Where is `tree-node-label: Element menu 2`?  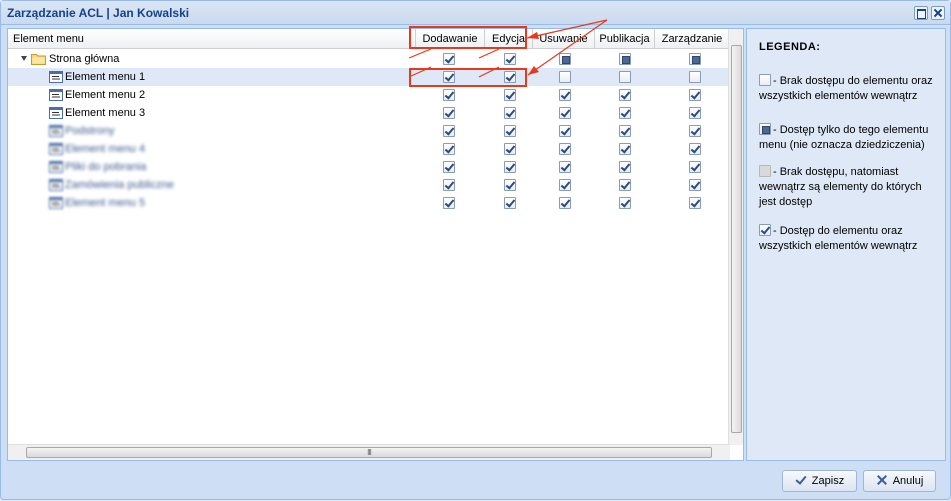 tree-node-label: Element menu 2 is located at coordinates (105, 95).